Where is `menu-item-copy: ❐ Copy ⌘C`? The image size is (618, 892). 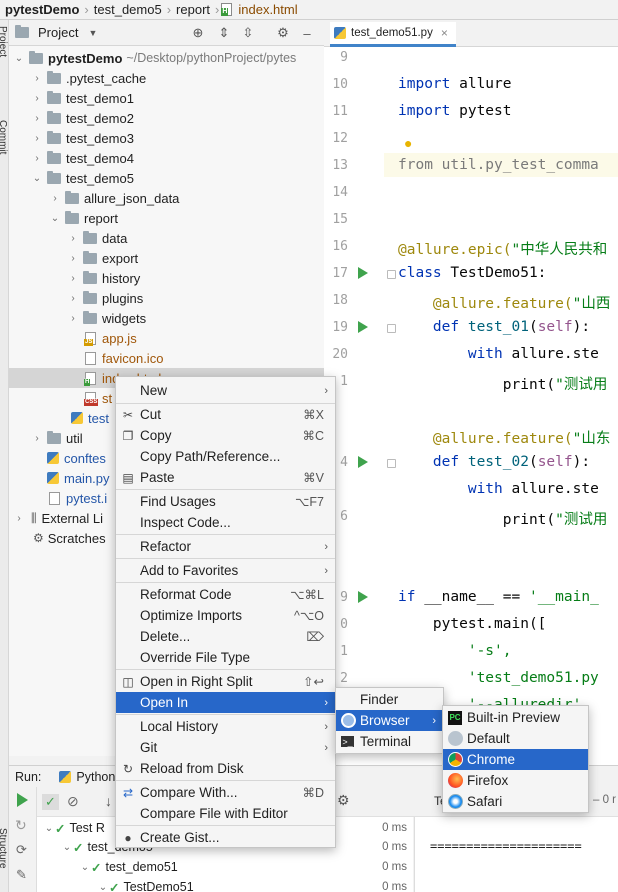
menu-item-copy: ❐ Copy ⌘C is located at coordinates (225, 435).